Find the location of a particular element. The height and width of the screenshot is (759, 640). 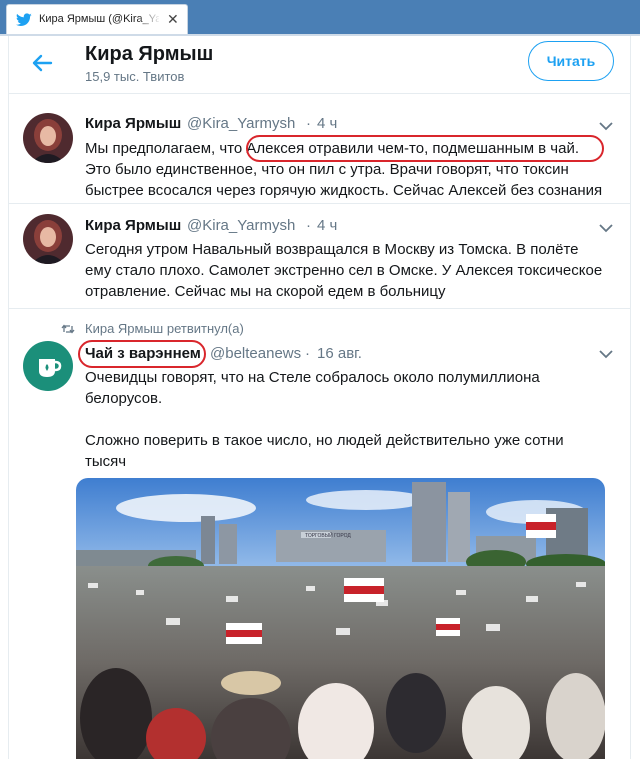

tab-title-fade is located at coordinates (149, 19).